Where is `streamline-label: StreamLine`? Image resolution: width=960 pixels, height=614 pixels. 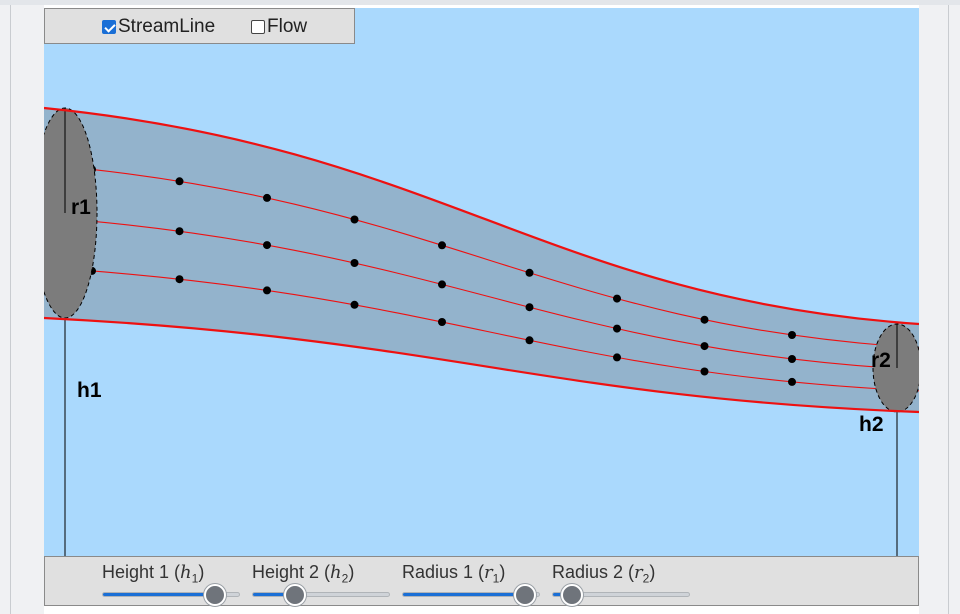 streamline-label: StreamLine is located at coordinates (167, 26).